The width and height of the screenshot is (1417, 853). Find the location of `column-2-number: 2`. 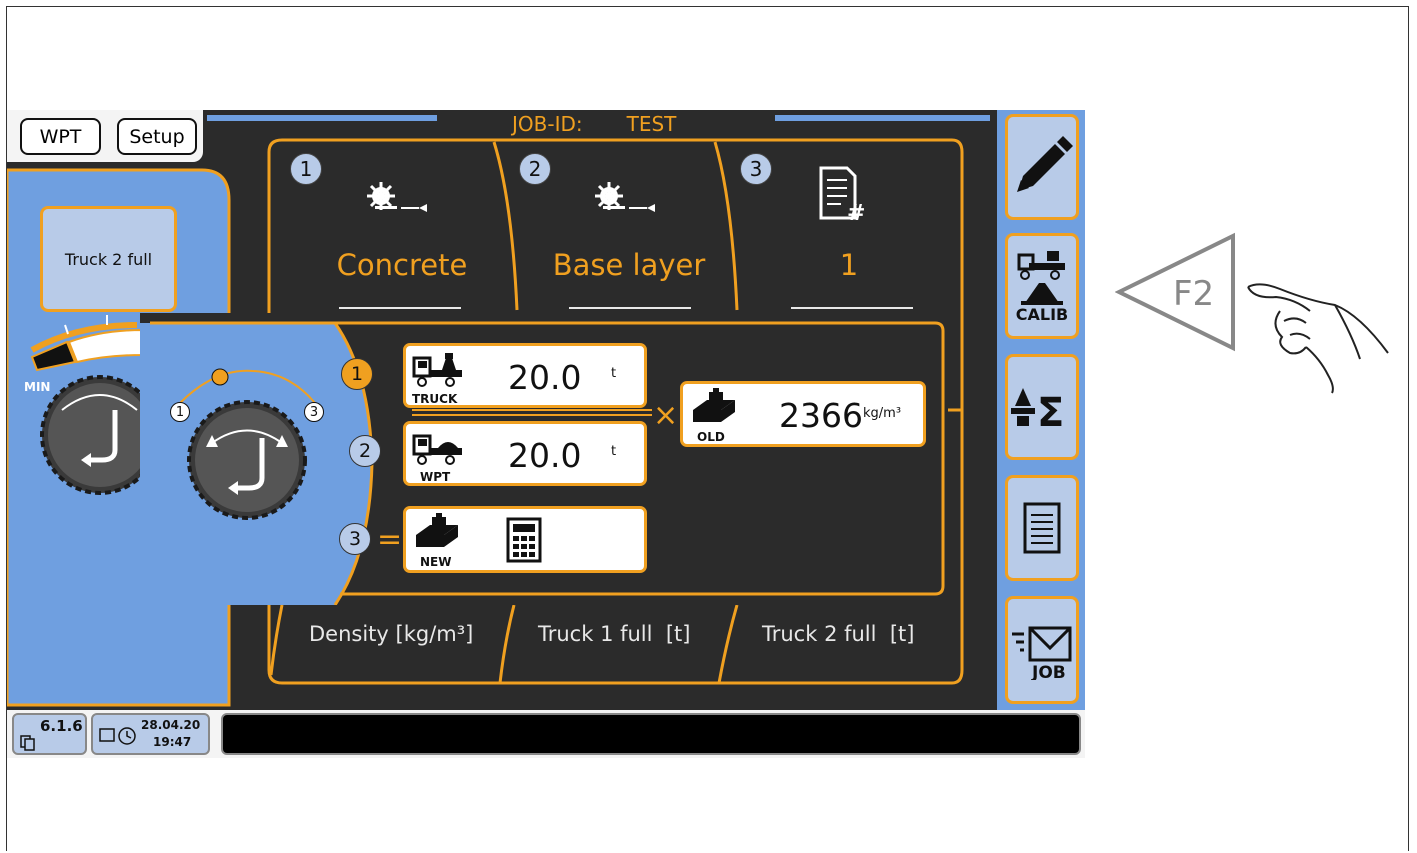

column-2-number: 2 is located at coordinates (535, 169).